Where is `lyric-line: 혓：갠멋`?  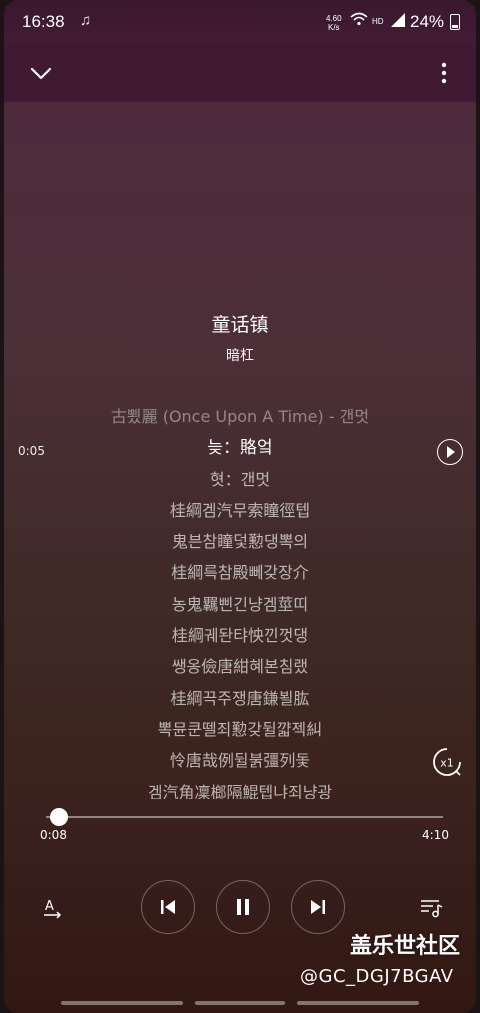 lyric-line: 혓：갠멋 is located at coordinates (240, 482).